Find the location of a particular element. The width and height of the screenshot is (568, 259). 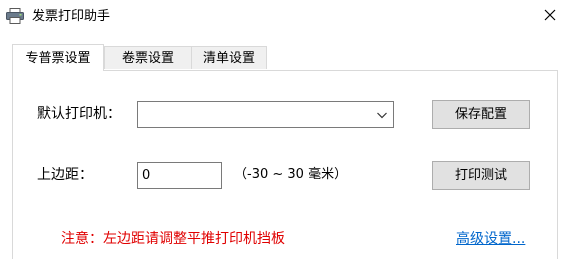

tab-roll-invoice: 卷票设置 is located at coordinates (148, 57).